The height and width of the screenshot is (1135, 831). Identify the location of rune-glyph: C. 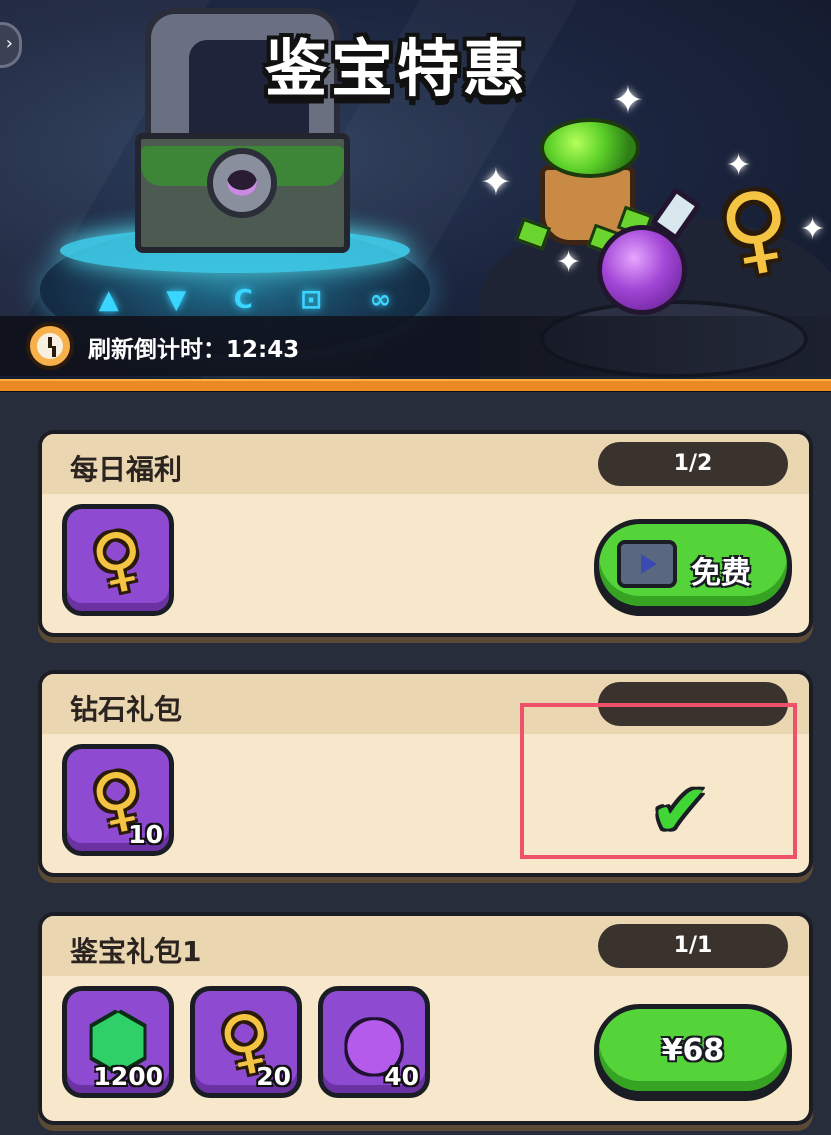
(243, 300).